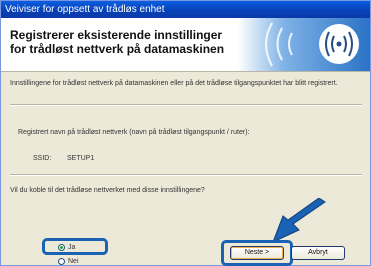 The image size is (371, 266). What do you see at coordinates (42, 158) in the screenshot?
I see `ssid-label: SSID:` at bounding box center [42, 158].